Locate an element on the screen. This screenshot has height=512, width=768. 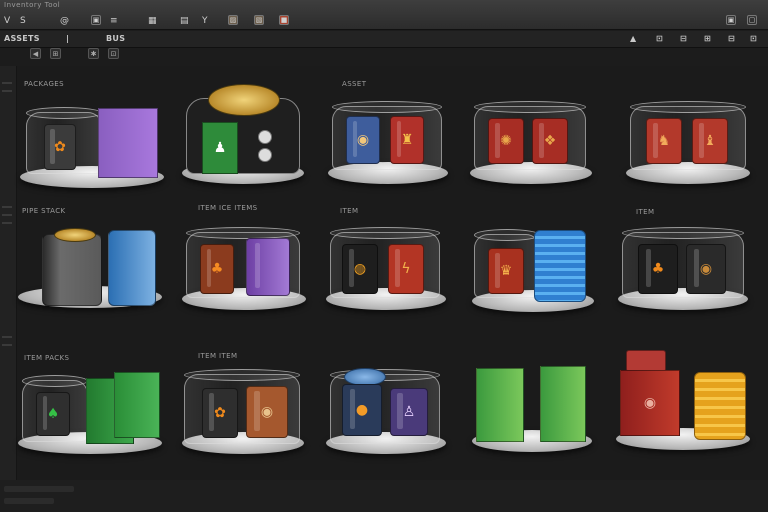
asset-tile: ◉ ♜ is located at coordinates (401, 156).